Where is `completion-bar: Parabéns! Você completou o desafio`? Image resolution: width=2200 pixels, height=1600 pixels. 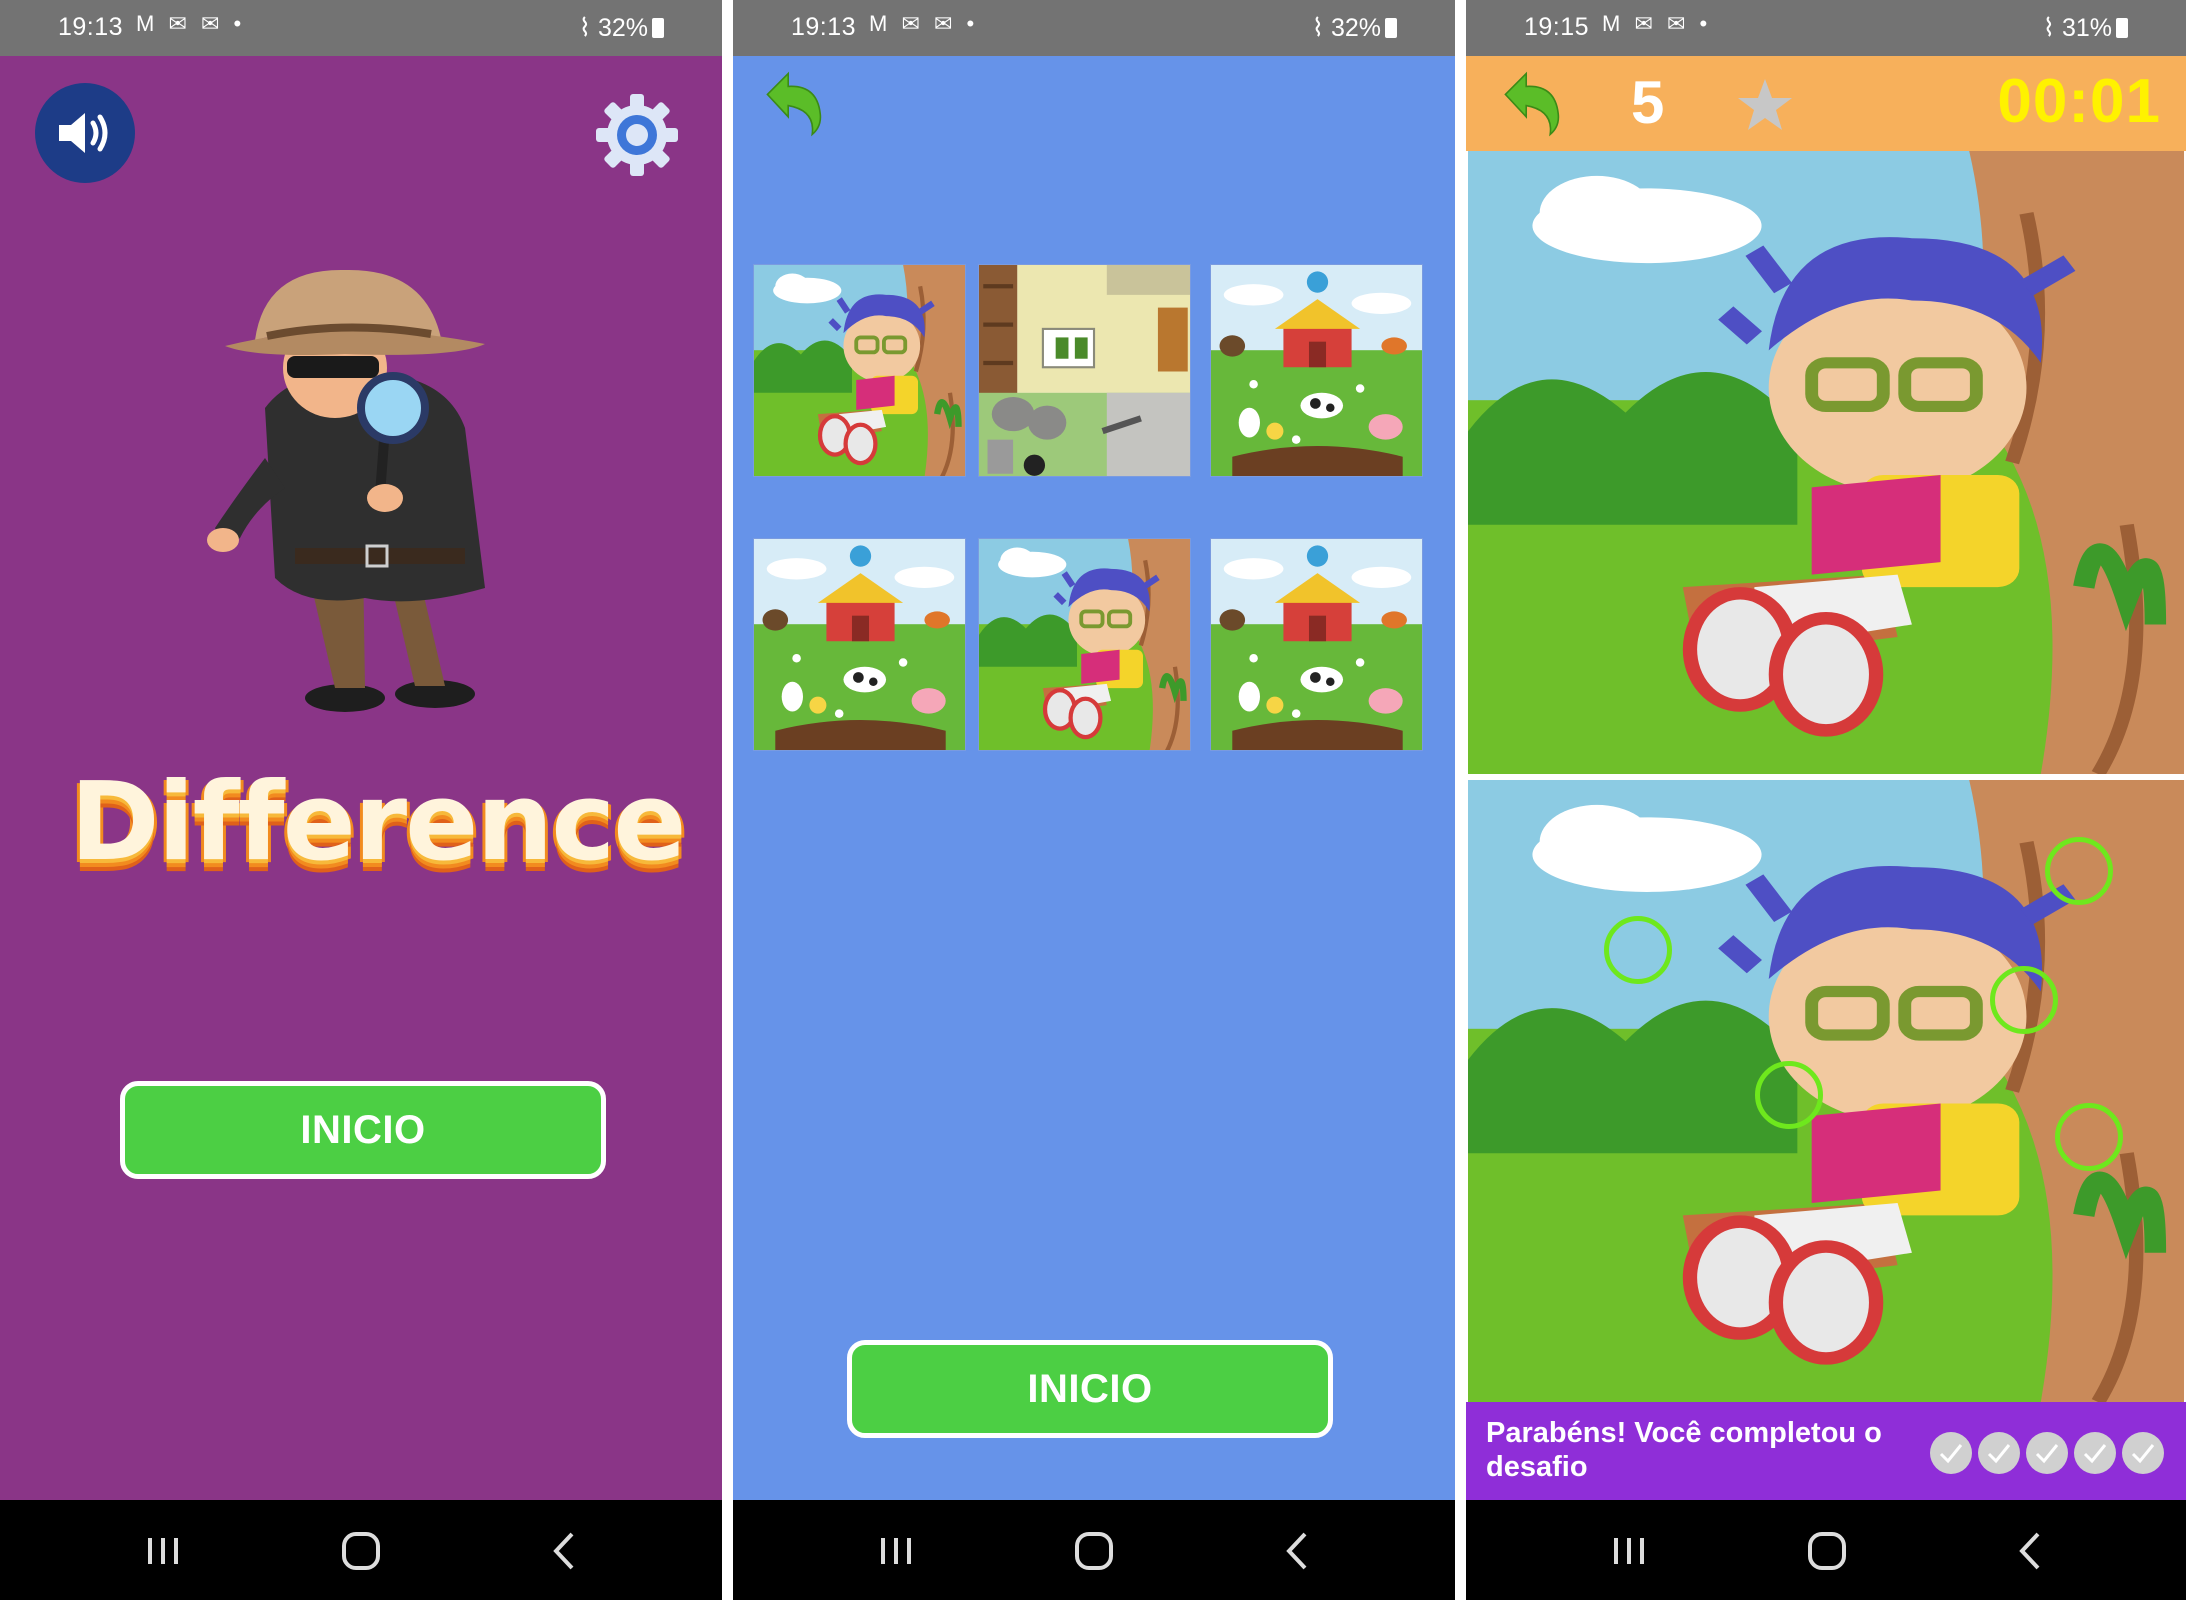 completion-bar: Parabéns! Você completou o desafio is located at coordinates (1826, 1451).